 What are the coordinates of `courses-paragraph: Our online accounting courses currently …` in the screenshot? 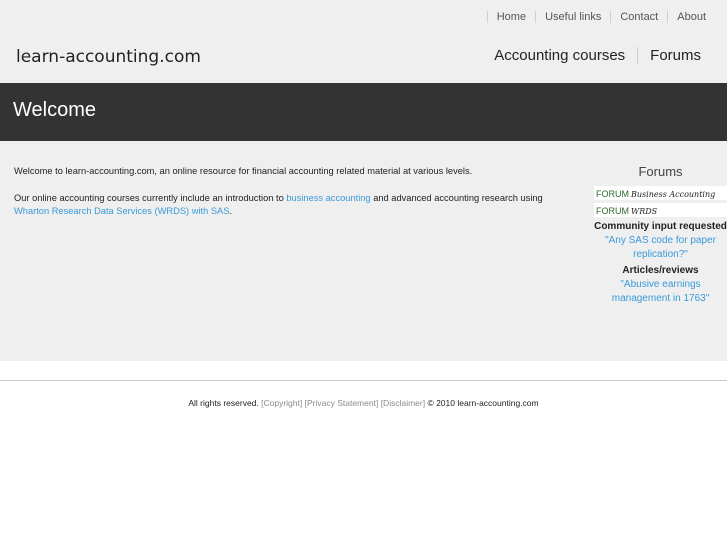 It's located at (294, 205).